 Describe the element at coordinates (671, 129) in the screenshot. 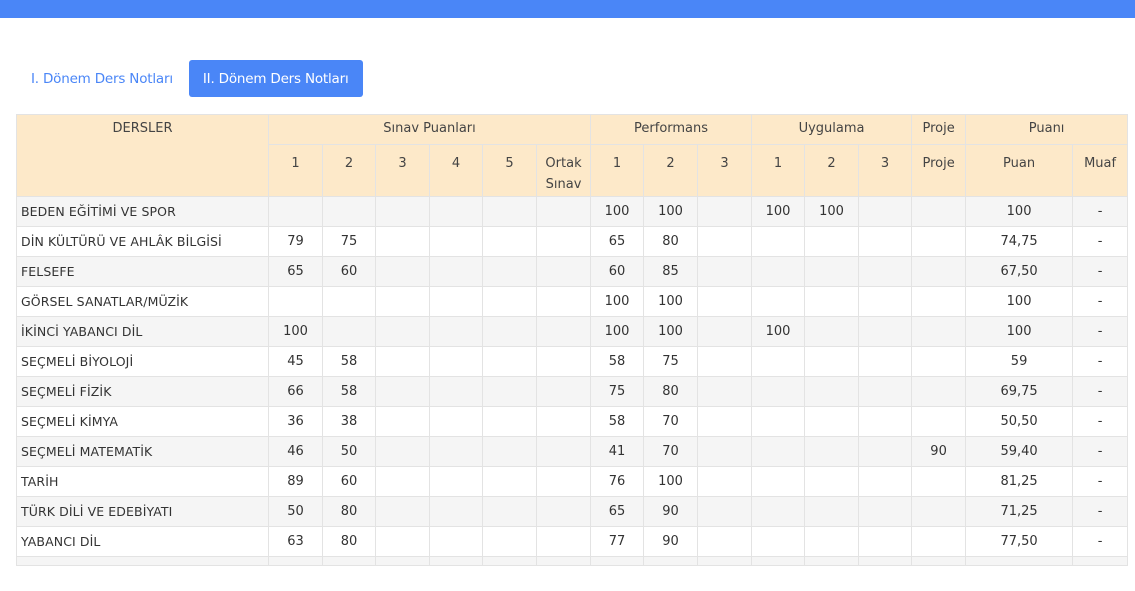

I see `header-performans: Performans` at that location.